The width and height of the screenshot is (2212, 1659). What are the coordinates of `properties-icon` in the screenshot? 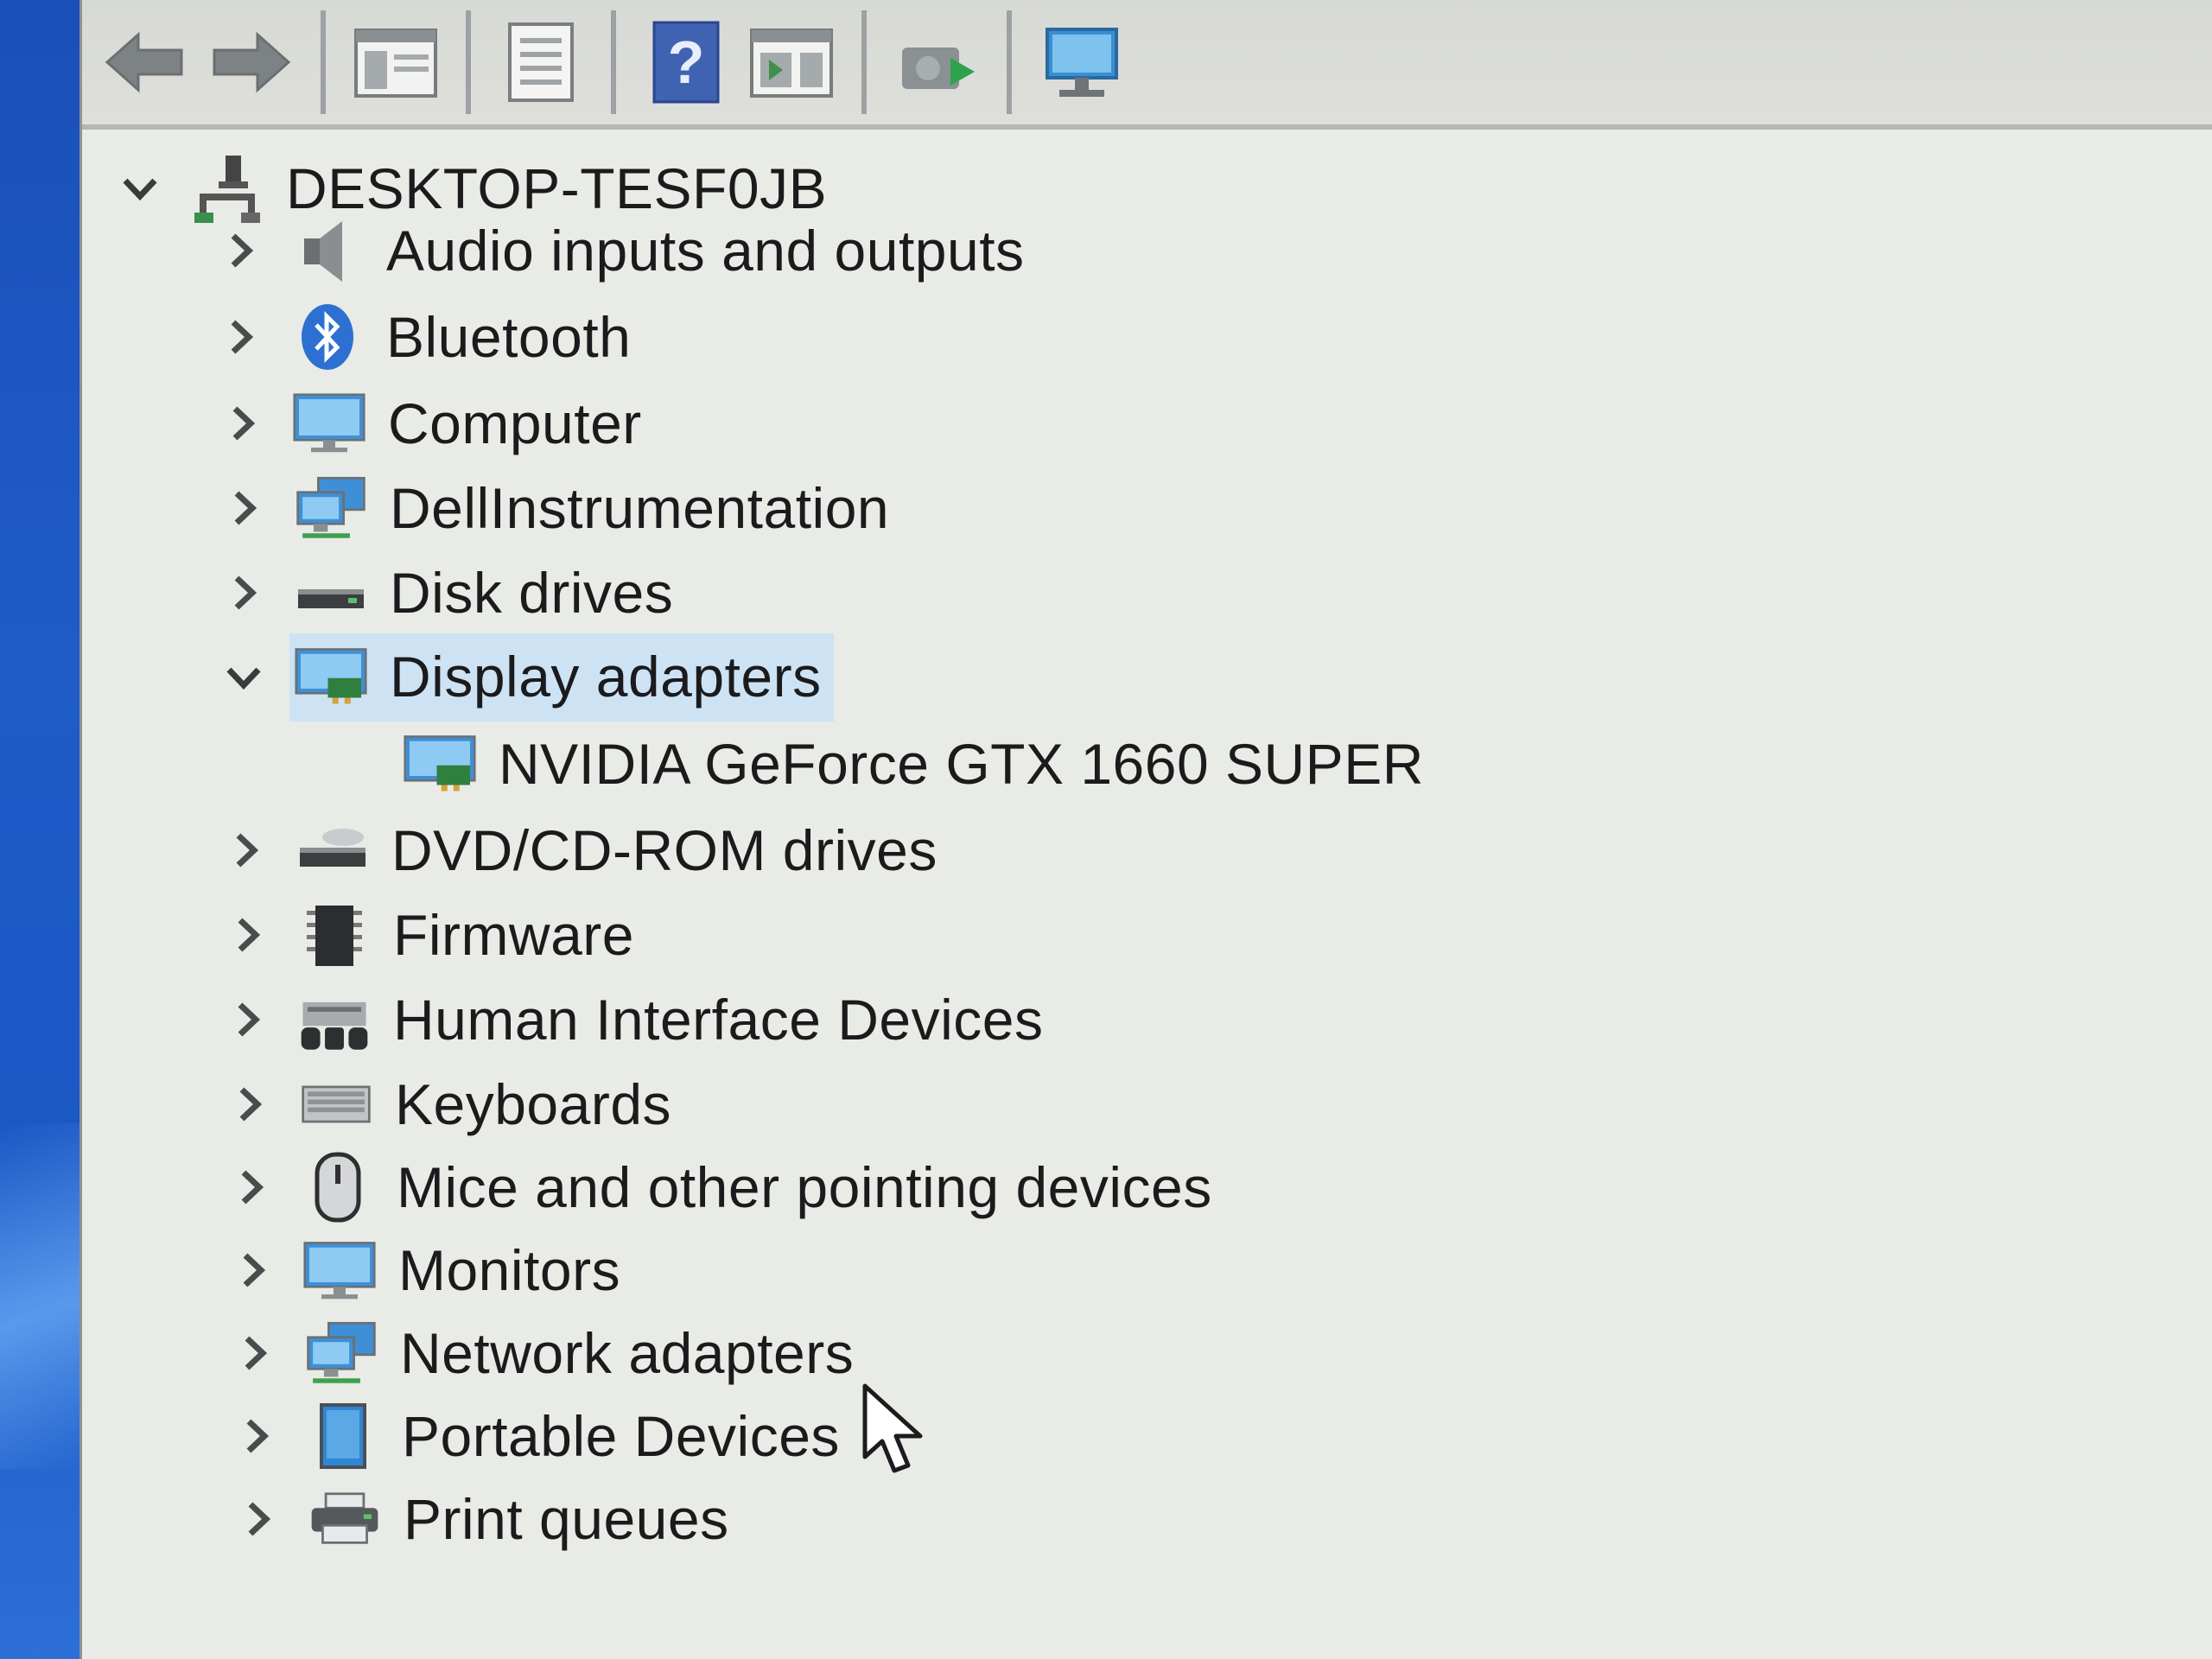 It's located at (541, 62).